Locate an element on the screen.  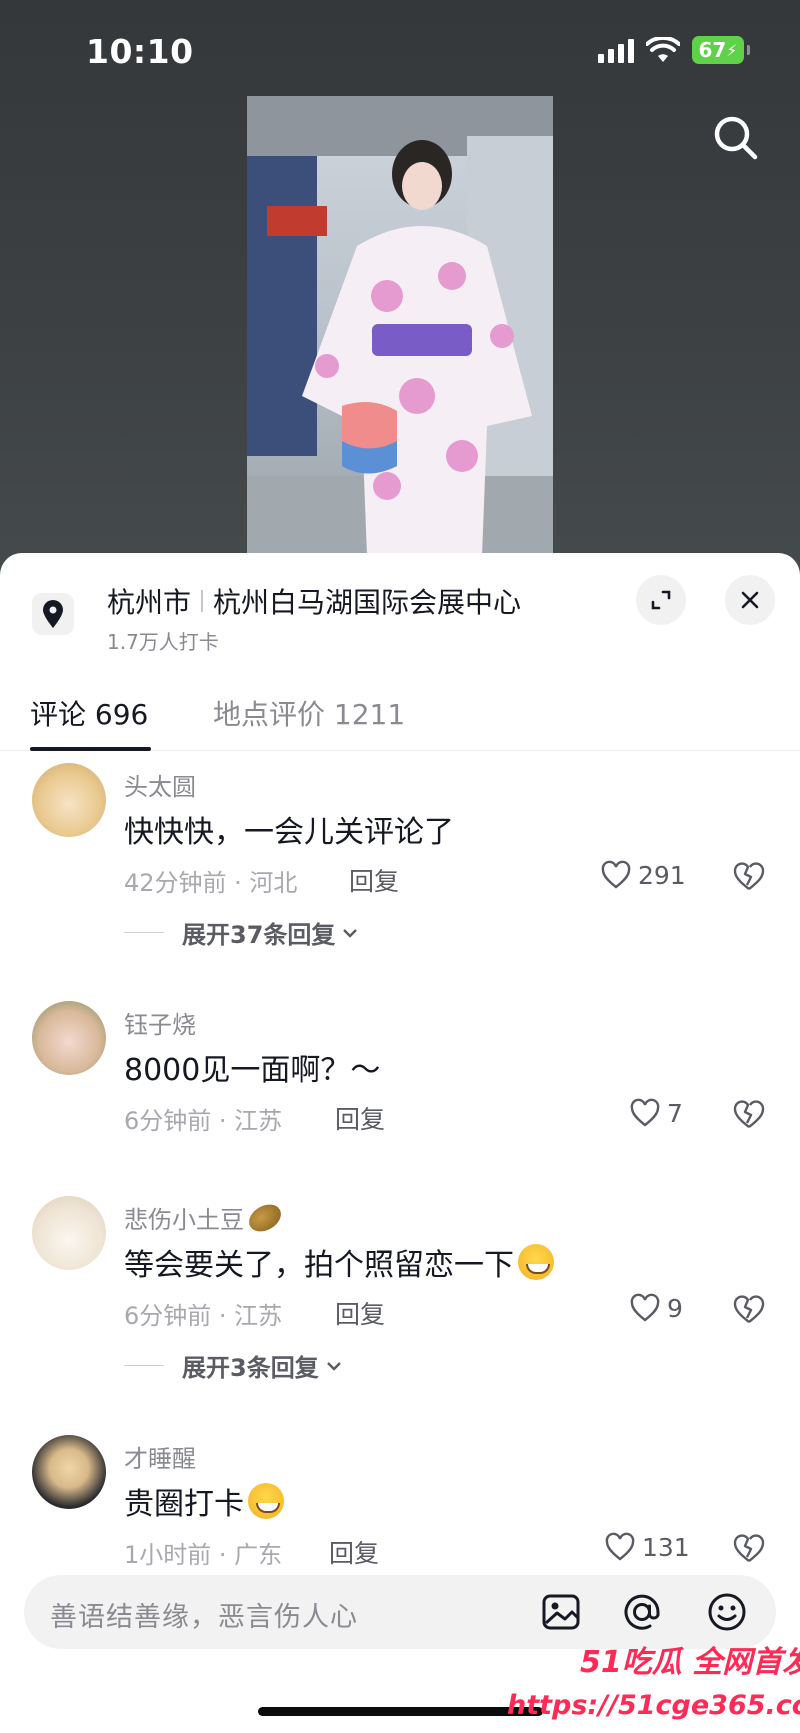
status-bar: 10:10 67 ⚡ is located at coordinates (400, 50).